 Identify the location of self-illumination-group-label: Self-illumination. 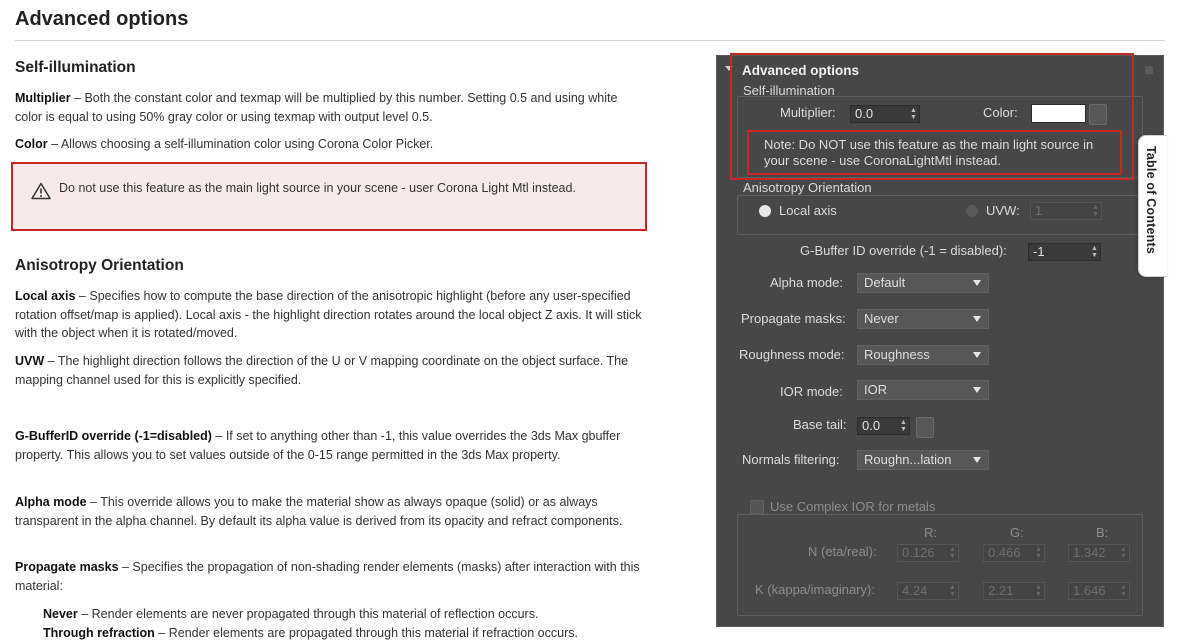
(789, 90).